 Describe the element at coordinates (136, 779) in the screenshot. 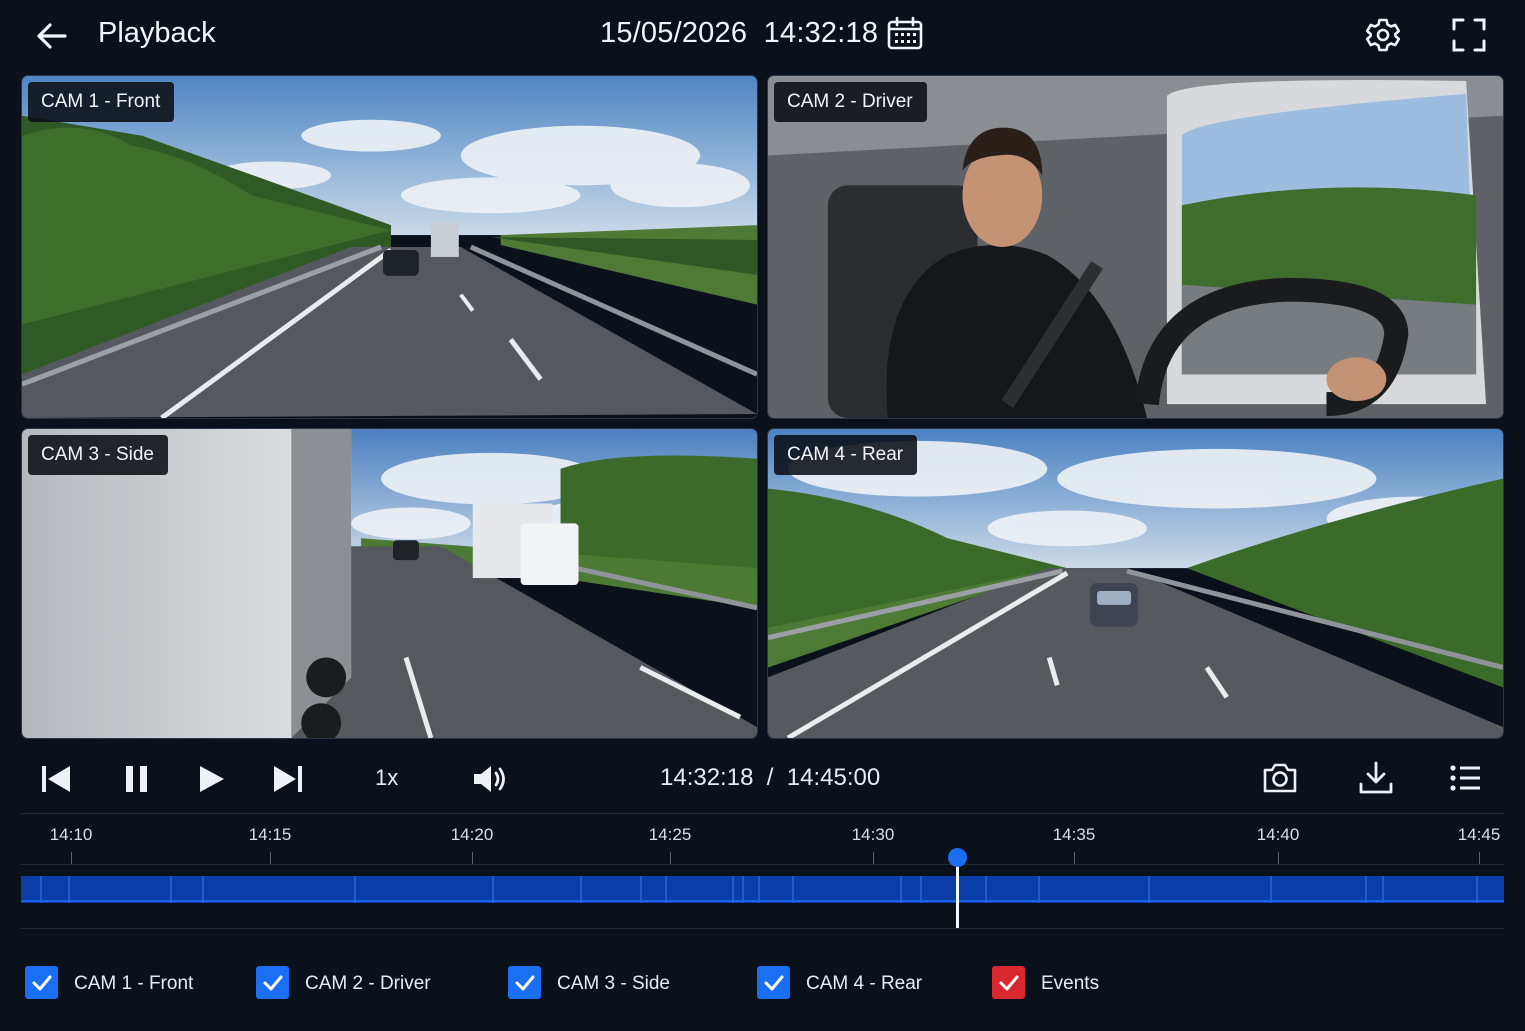

I see `pause-icon` at that location.